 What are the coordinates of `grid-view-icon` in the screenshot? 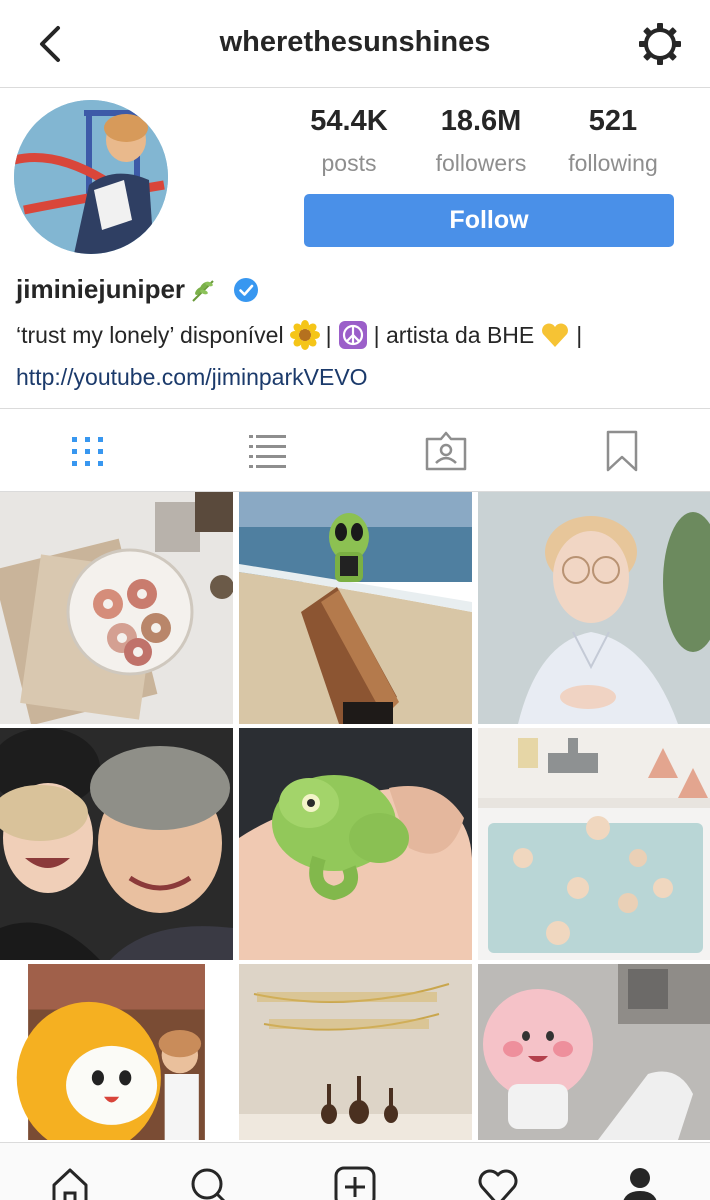 It's located at (88, 451).